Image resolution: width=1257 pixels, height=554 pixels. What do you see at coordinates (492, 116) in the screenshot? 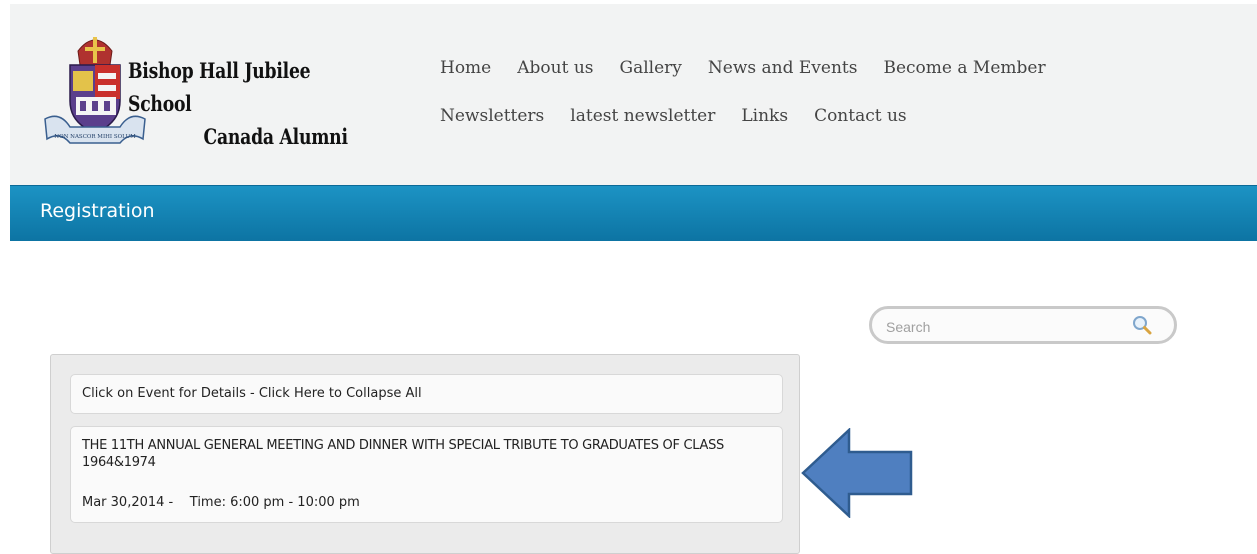
I see `nav-newsletters: Newsletters` at bounding box center [492, 116].